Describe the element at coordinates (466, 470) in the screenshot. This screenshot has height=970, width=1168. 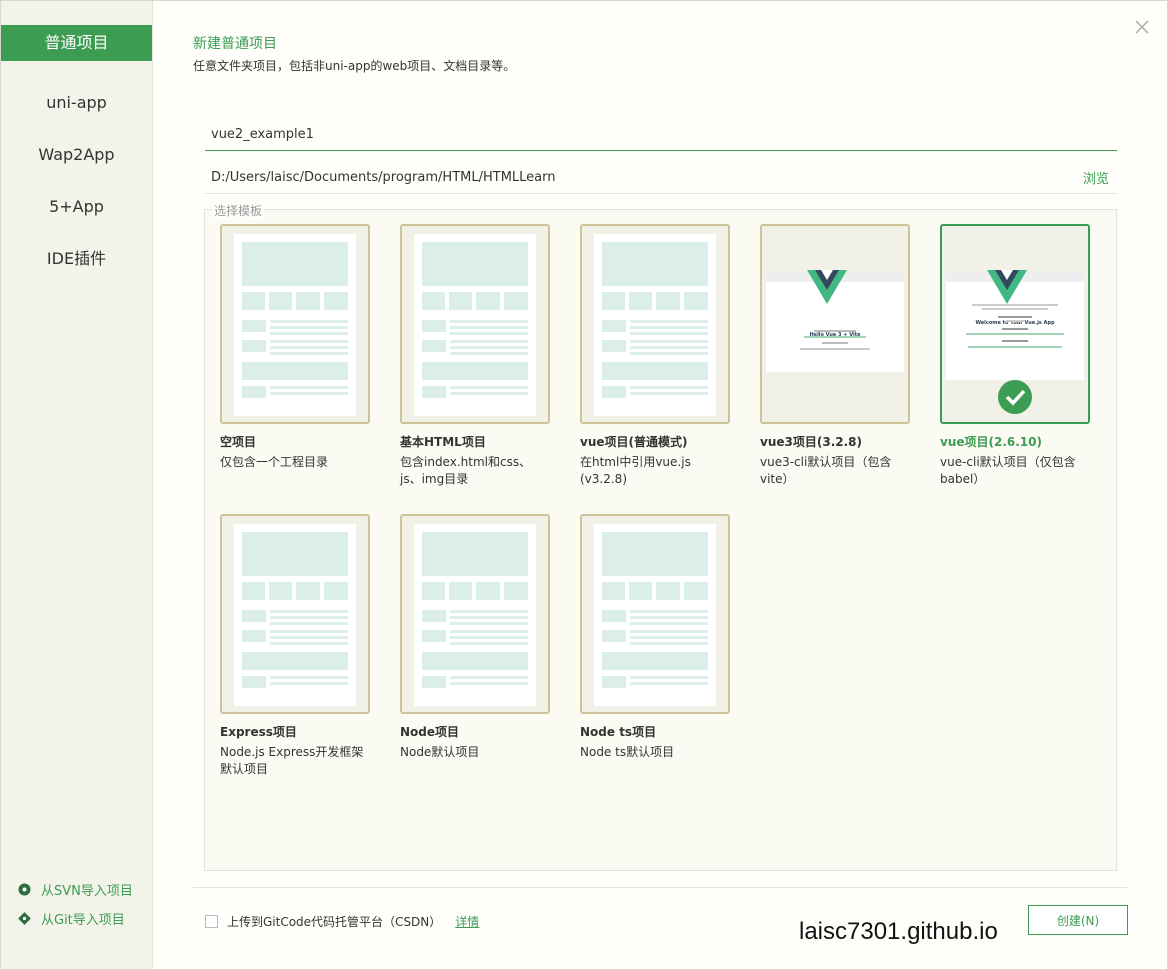
I see `template-description: 包含index.html和css、js、img目录` at that location.